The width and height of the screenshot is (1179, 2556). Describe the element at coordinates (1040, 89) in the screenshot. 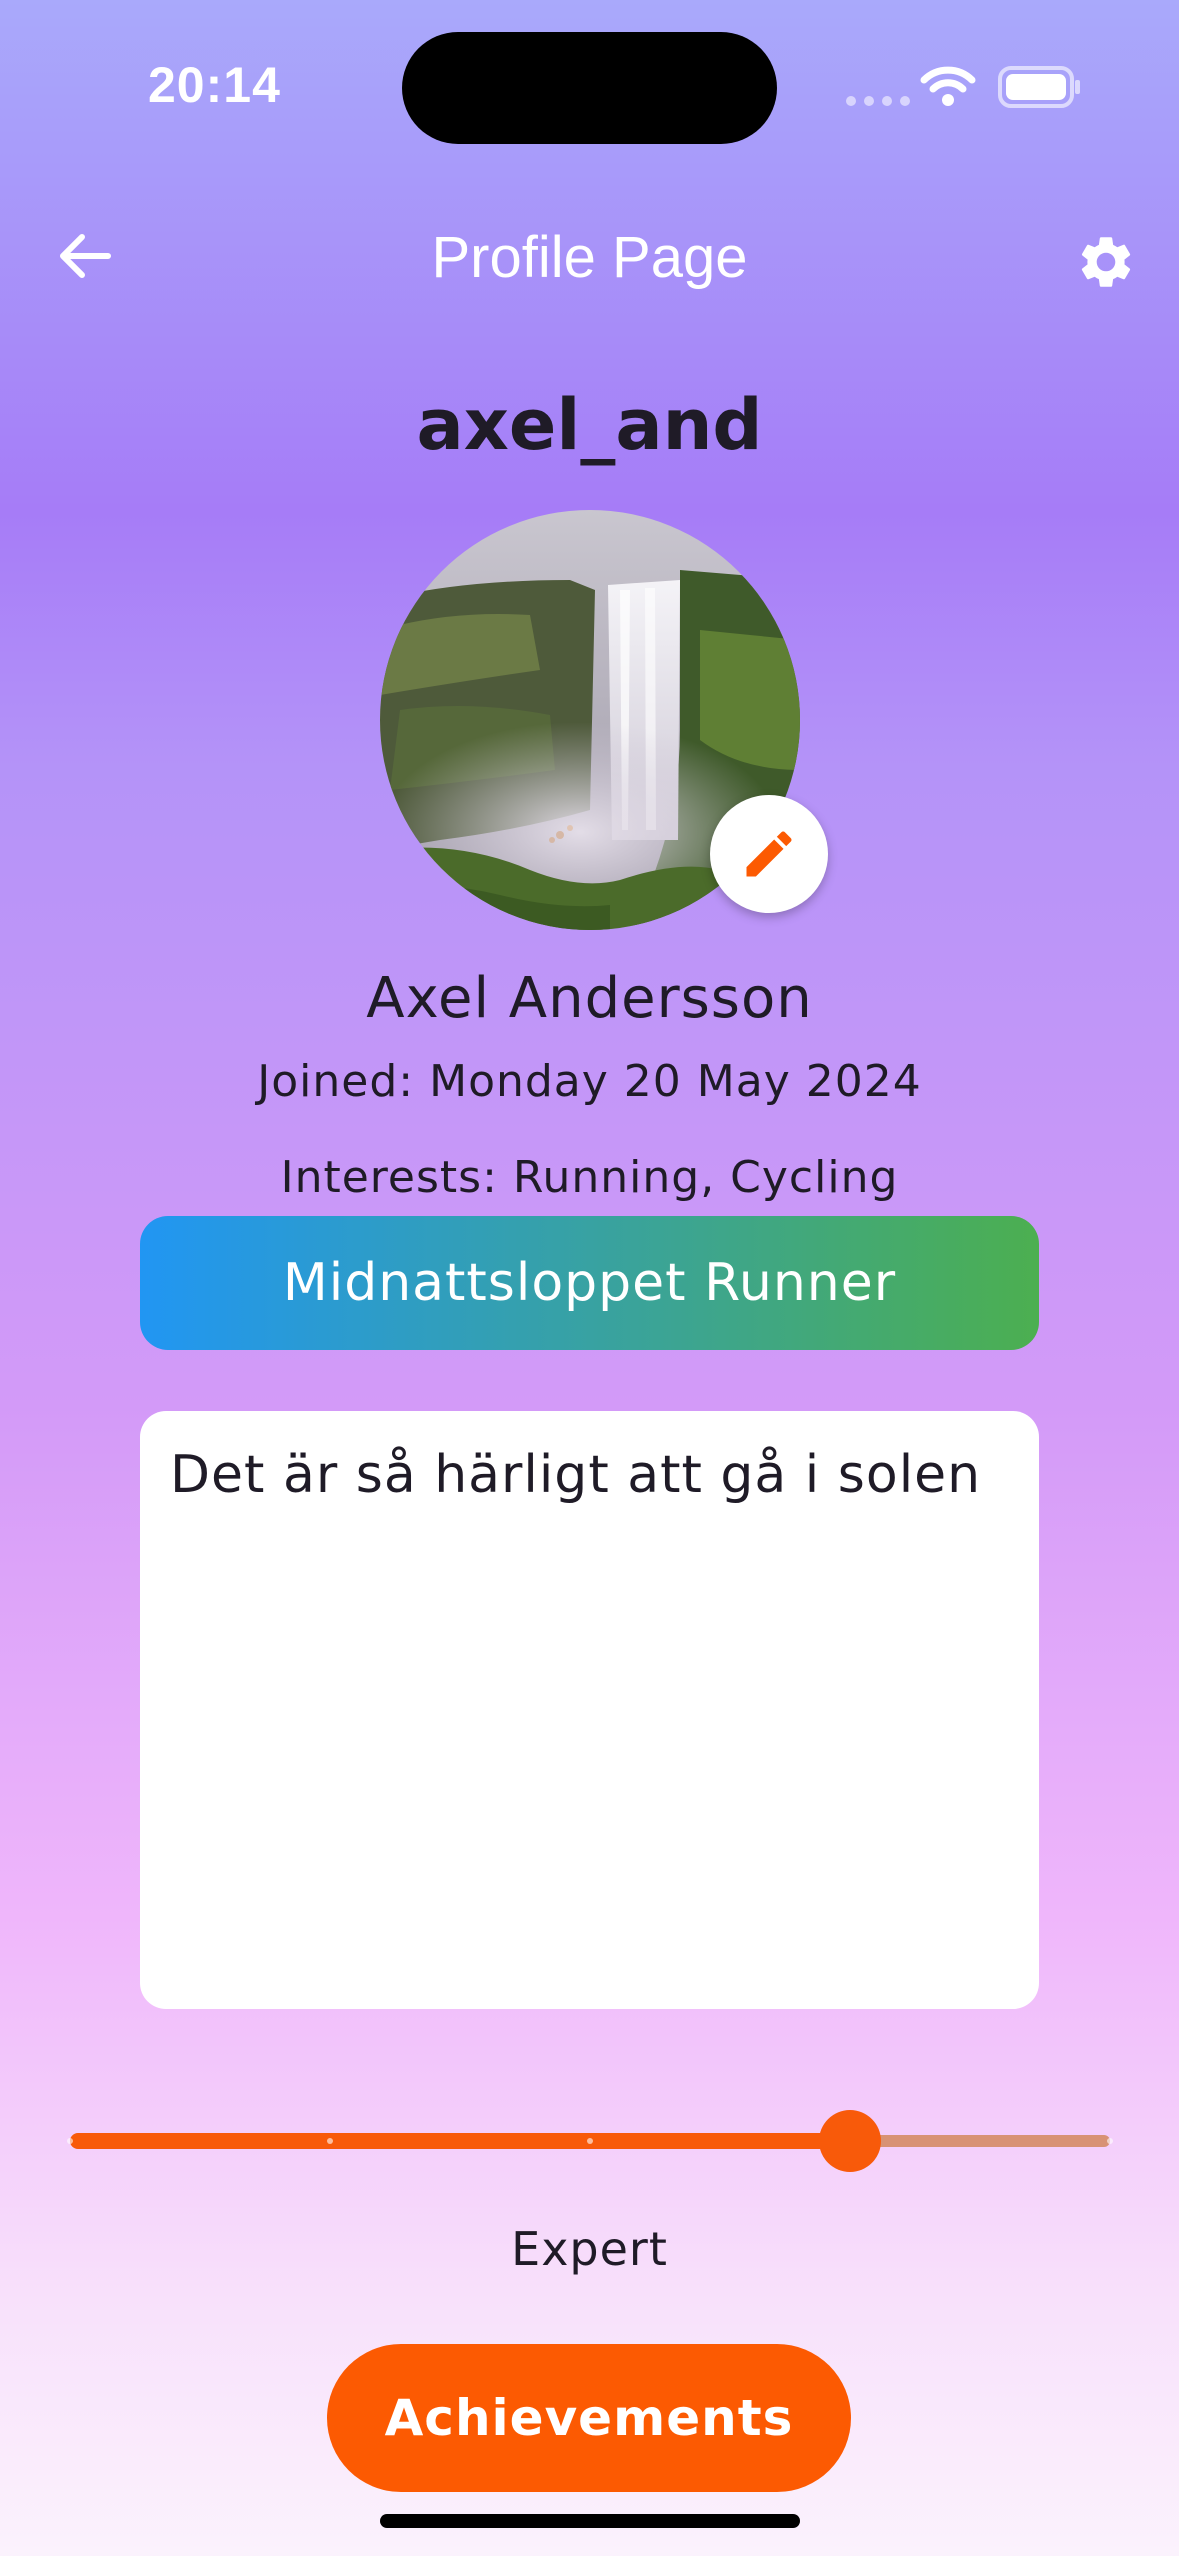

I see `battery-icon` at that location.